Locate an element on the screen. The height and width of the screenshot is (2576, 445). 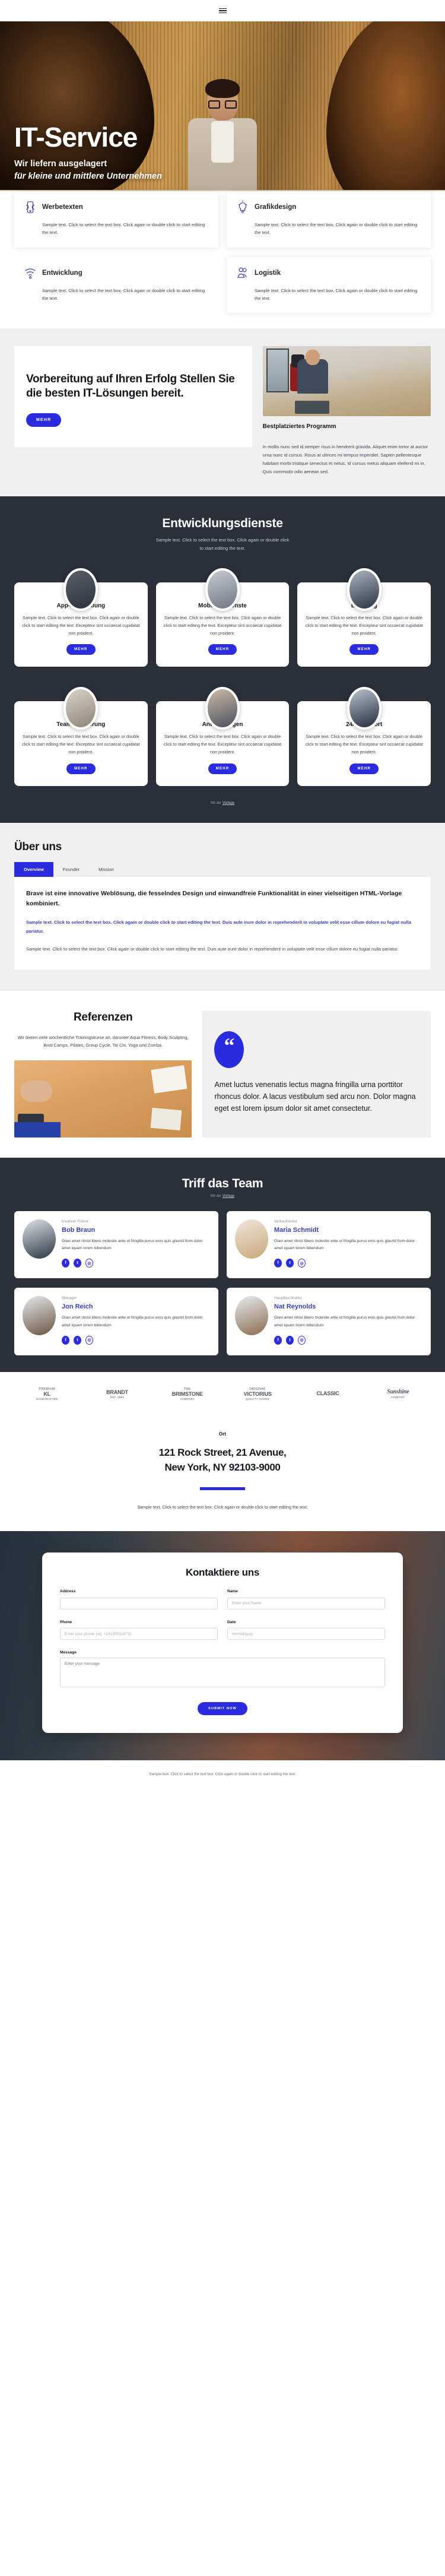
hero-subtitle-line2: für kleine und mittlere Unternehmen is located at coordinates (88, 176).